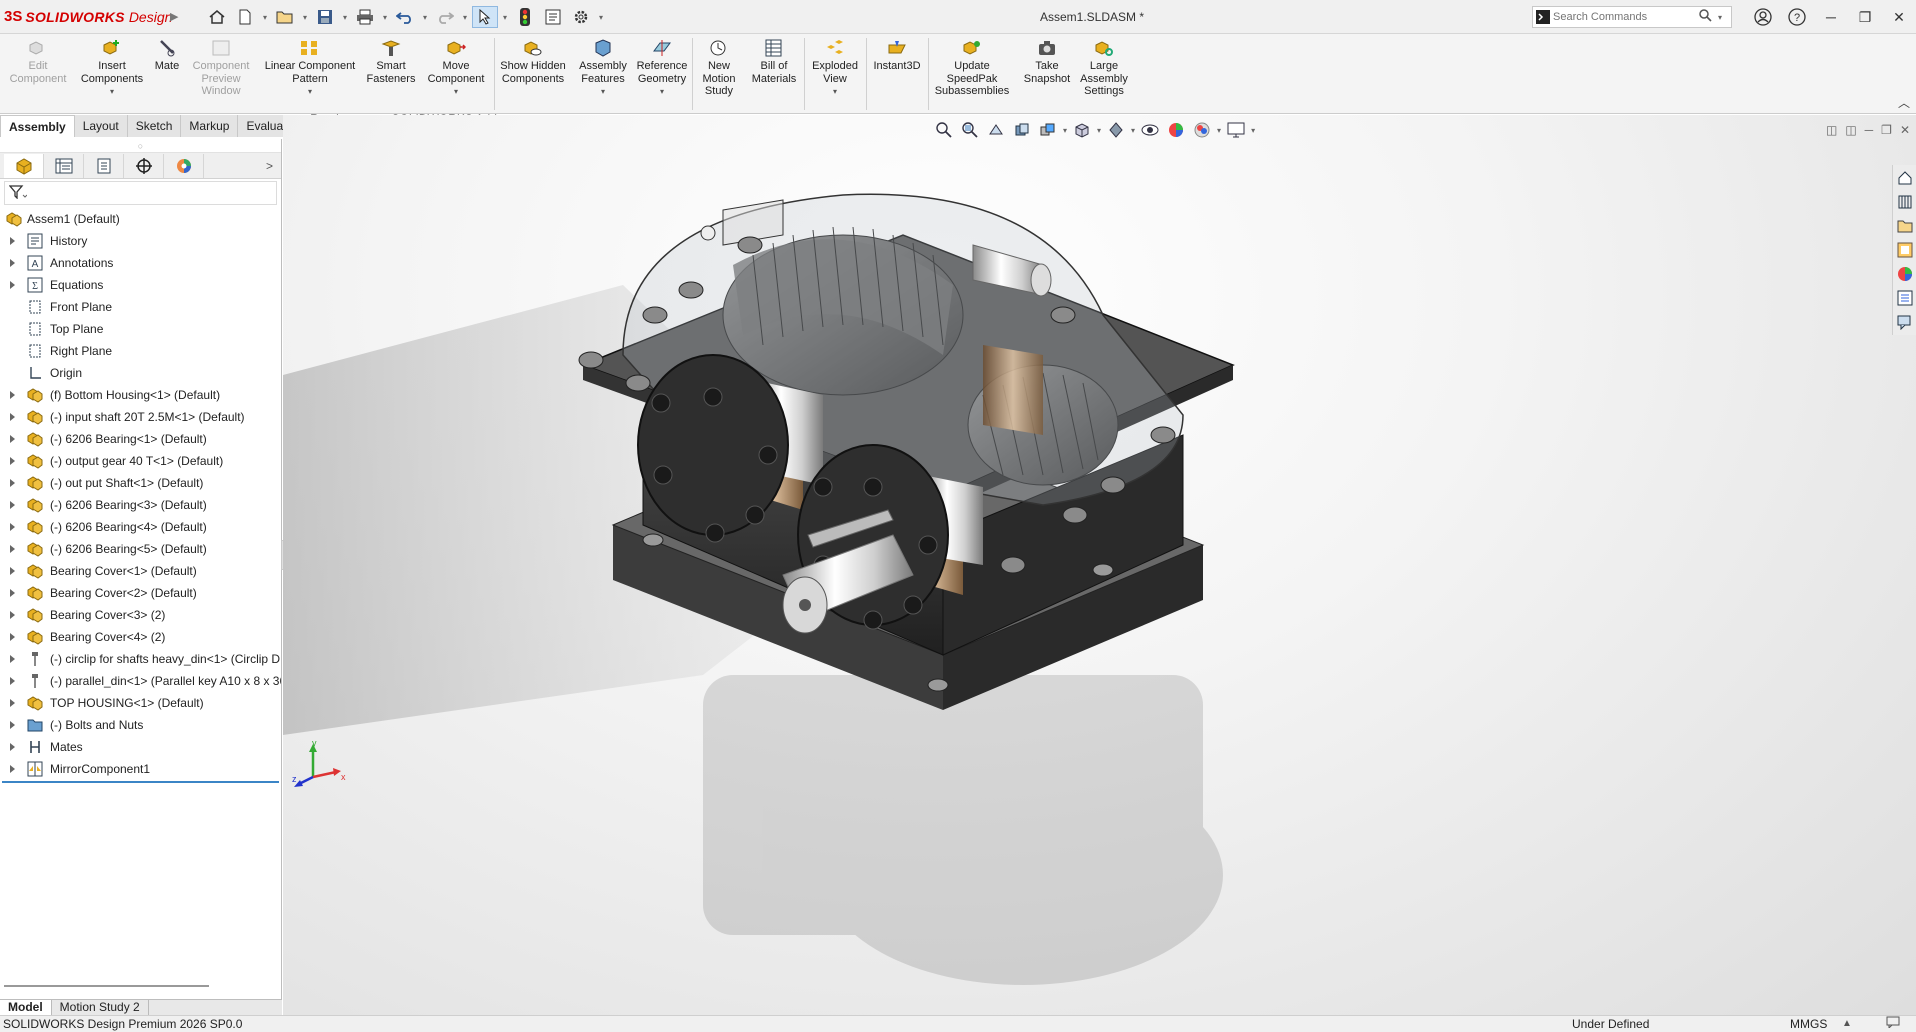 Image resolution: width=1916 pixels, height=1032 pixels. Describe the element at coordinates (26, 1007) in the screenshot. I see `bottom-tab-model: Model` at that location.